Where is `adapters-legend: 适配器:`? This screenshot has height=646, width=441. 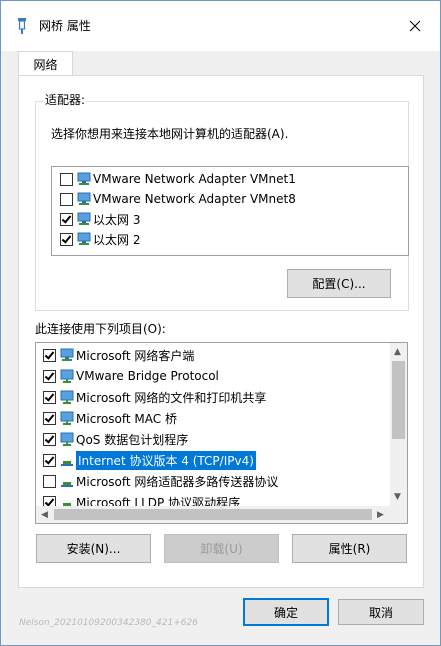
adapters-legend: 适配器: is located at coordinates (65, 100).